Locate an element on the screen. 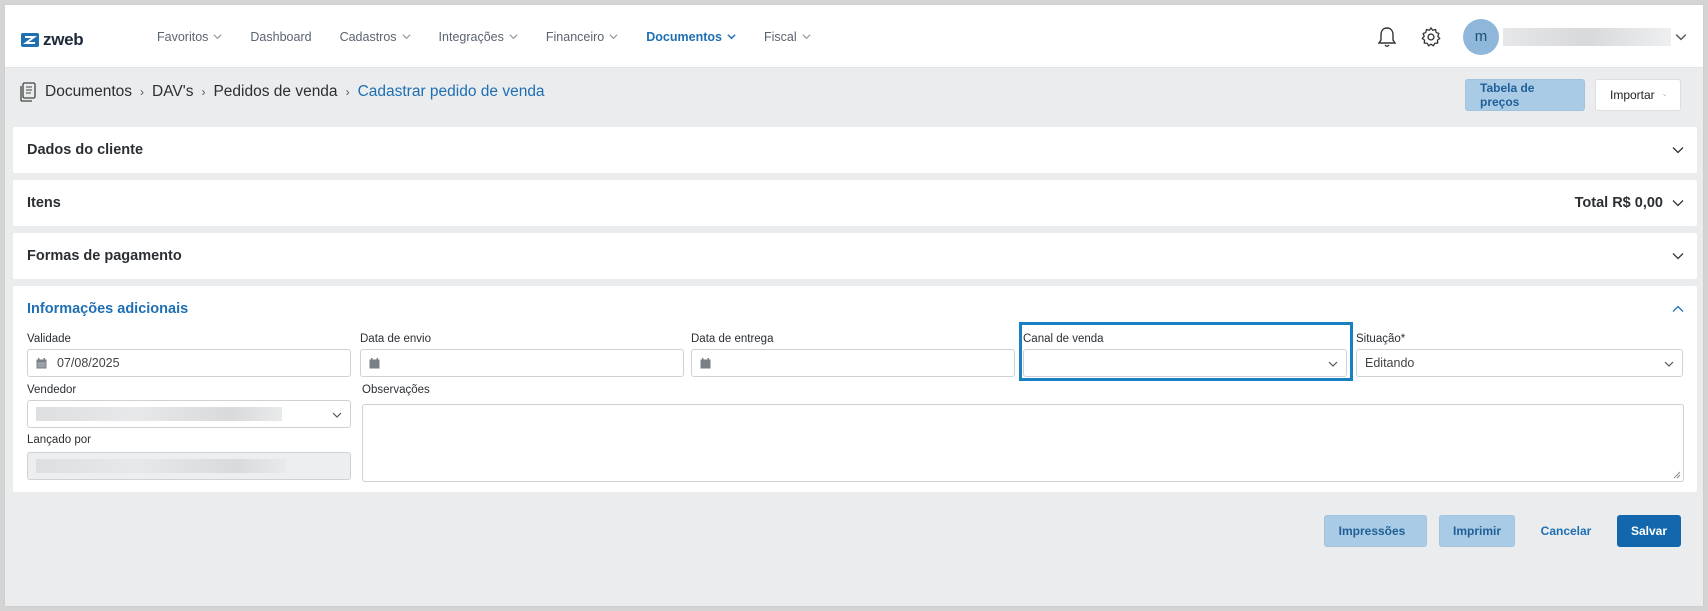 This screenshot has width=1708, height=611. nav-financeiro: Financeiro is located at coordinates (582, 36).